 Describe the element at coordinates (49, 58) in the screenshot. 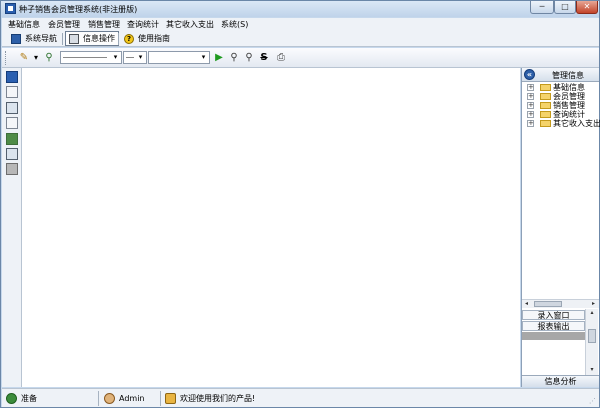

I see `filter-icon: ⚲` at that location.